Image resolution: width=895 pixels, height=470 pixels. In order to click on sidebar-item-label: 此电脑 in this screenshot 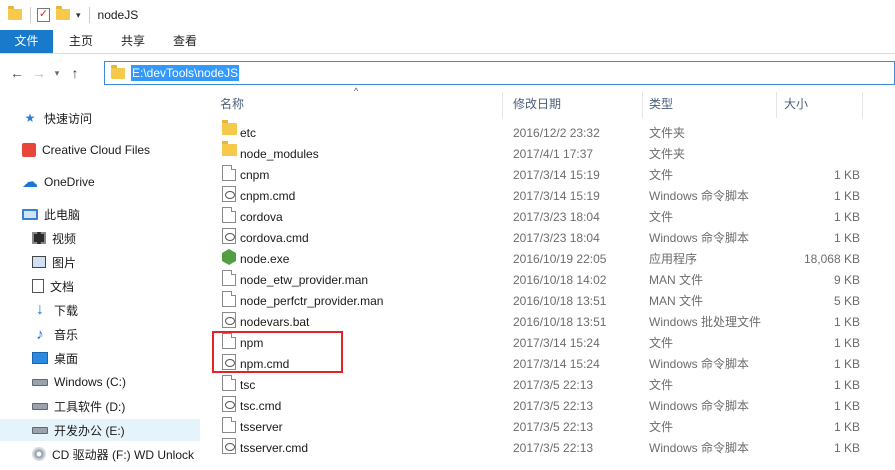, I will do `click(62, 214)`.